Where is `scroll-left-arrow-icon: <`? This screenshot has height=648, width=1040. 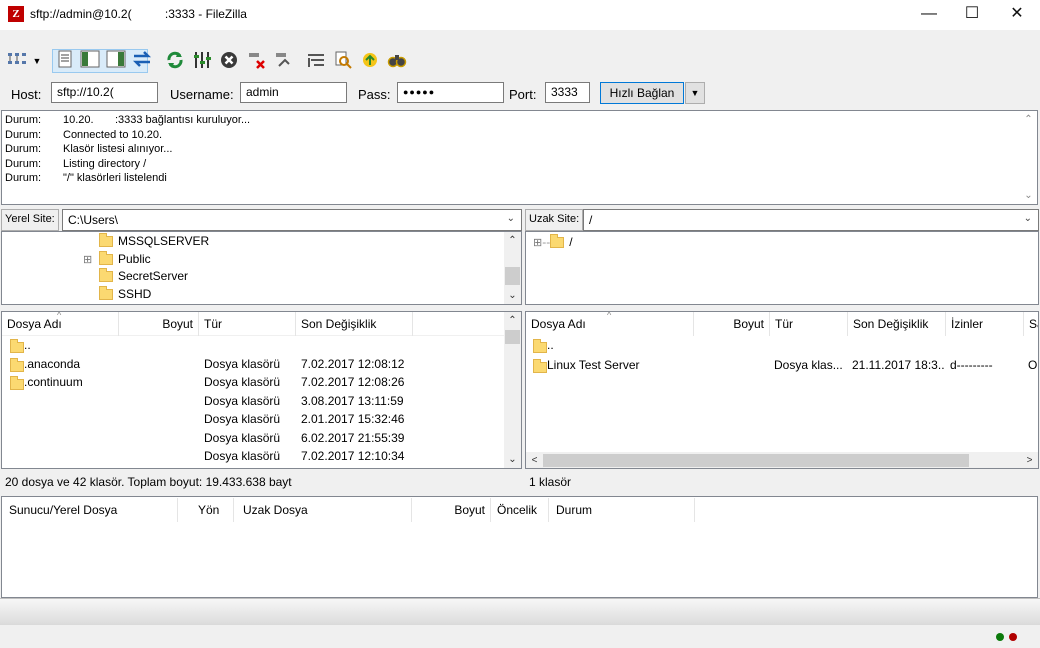 scroll-left-arrow-icon: < is located at coordinates (534, 460).